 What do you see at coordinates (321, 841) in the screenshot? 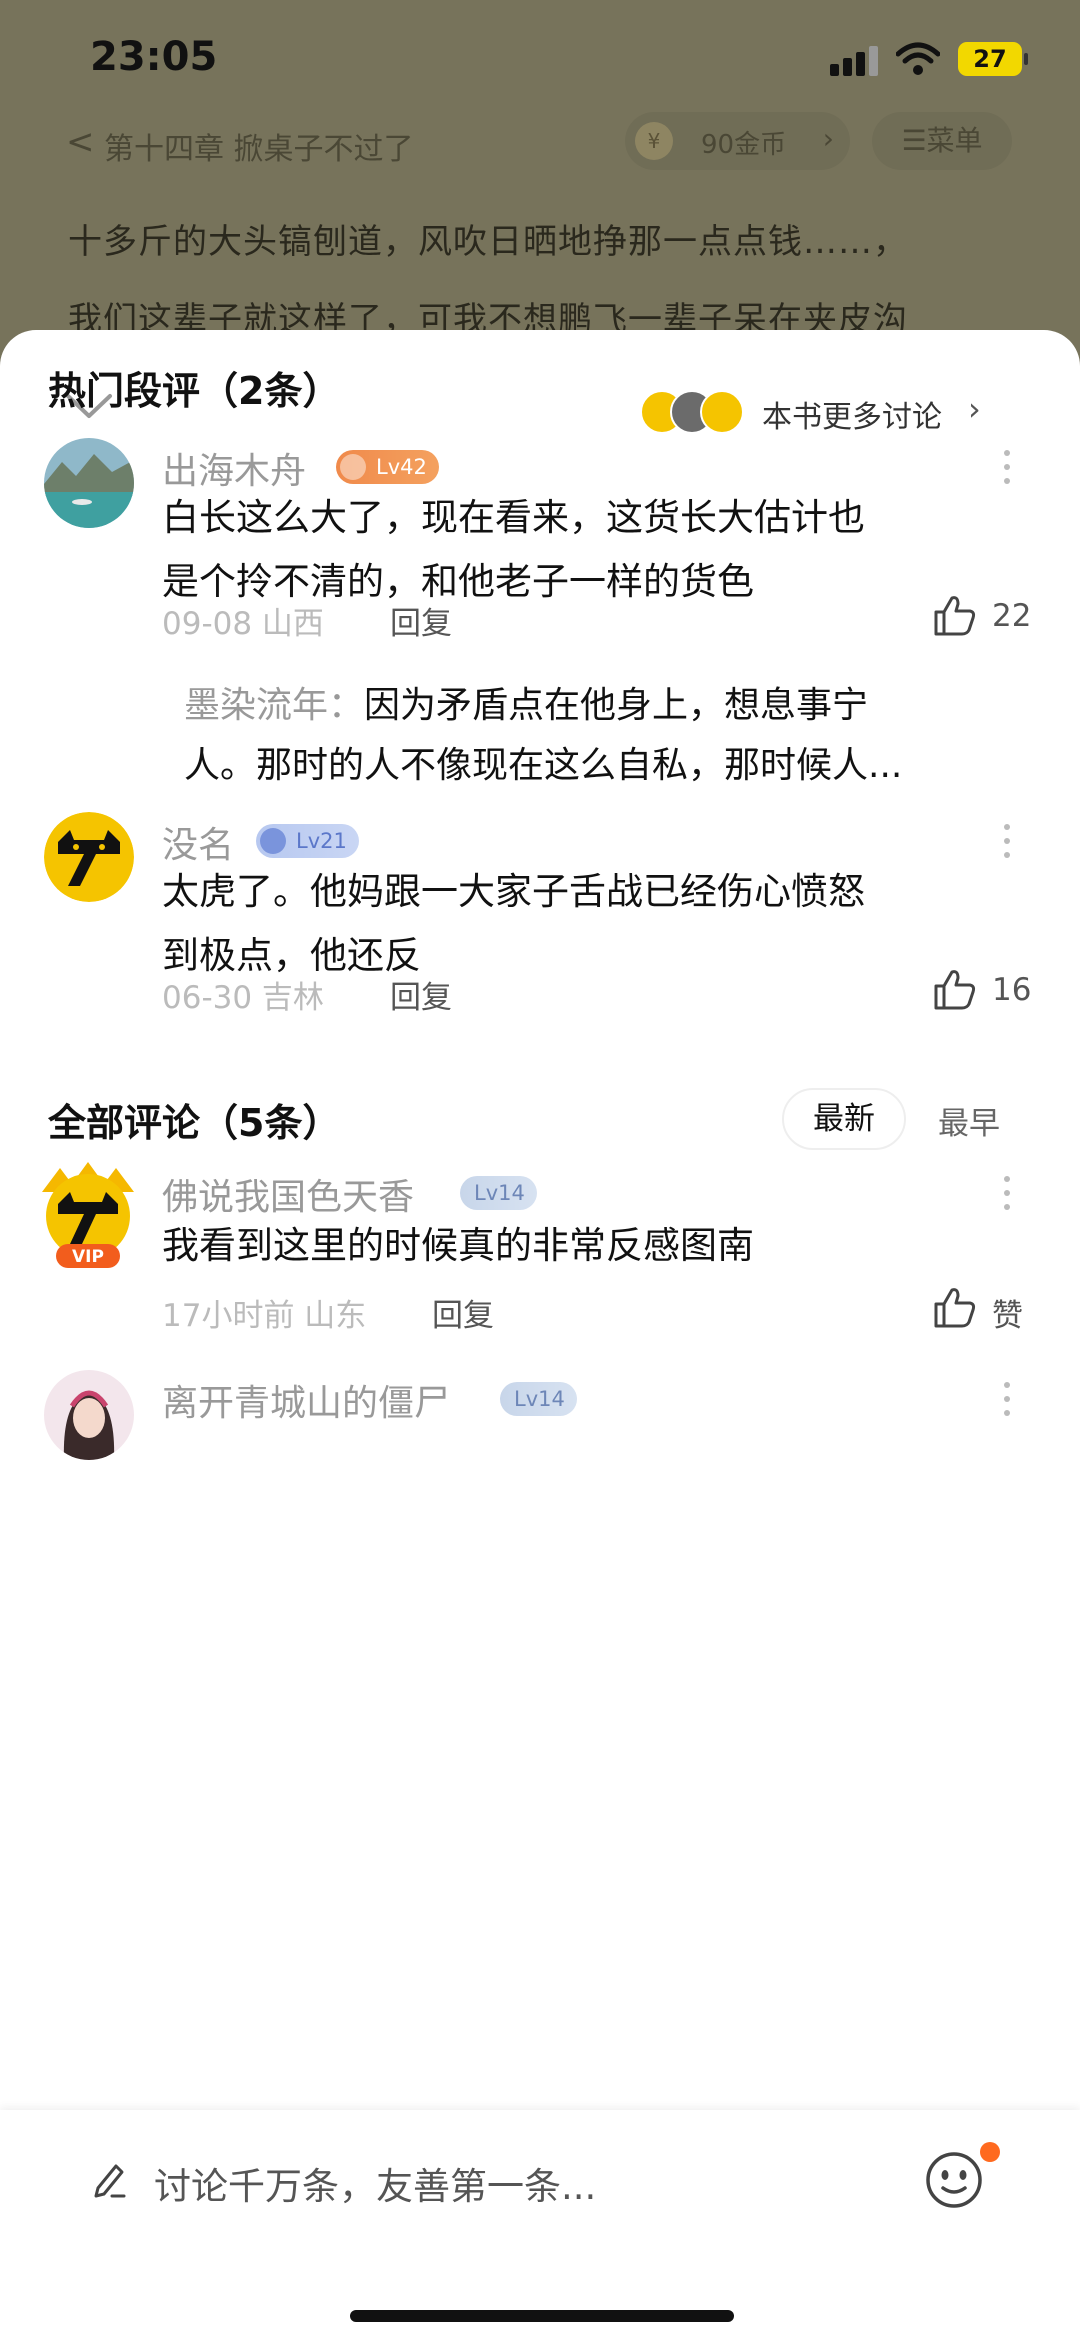
I see `level-label: Lv21` at bounding box center [321, 841].